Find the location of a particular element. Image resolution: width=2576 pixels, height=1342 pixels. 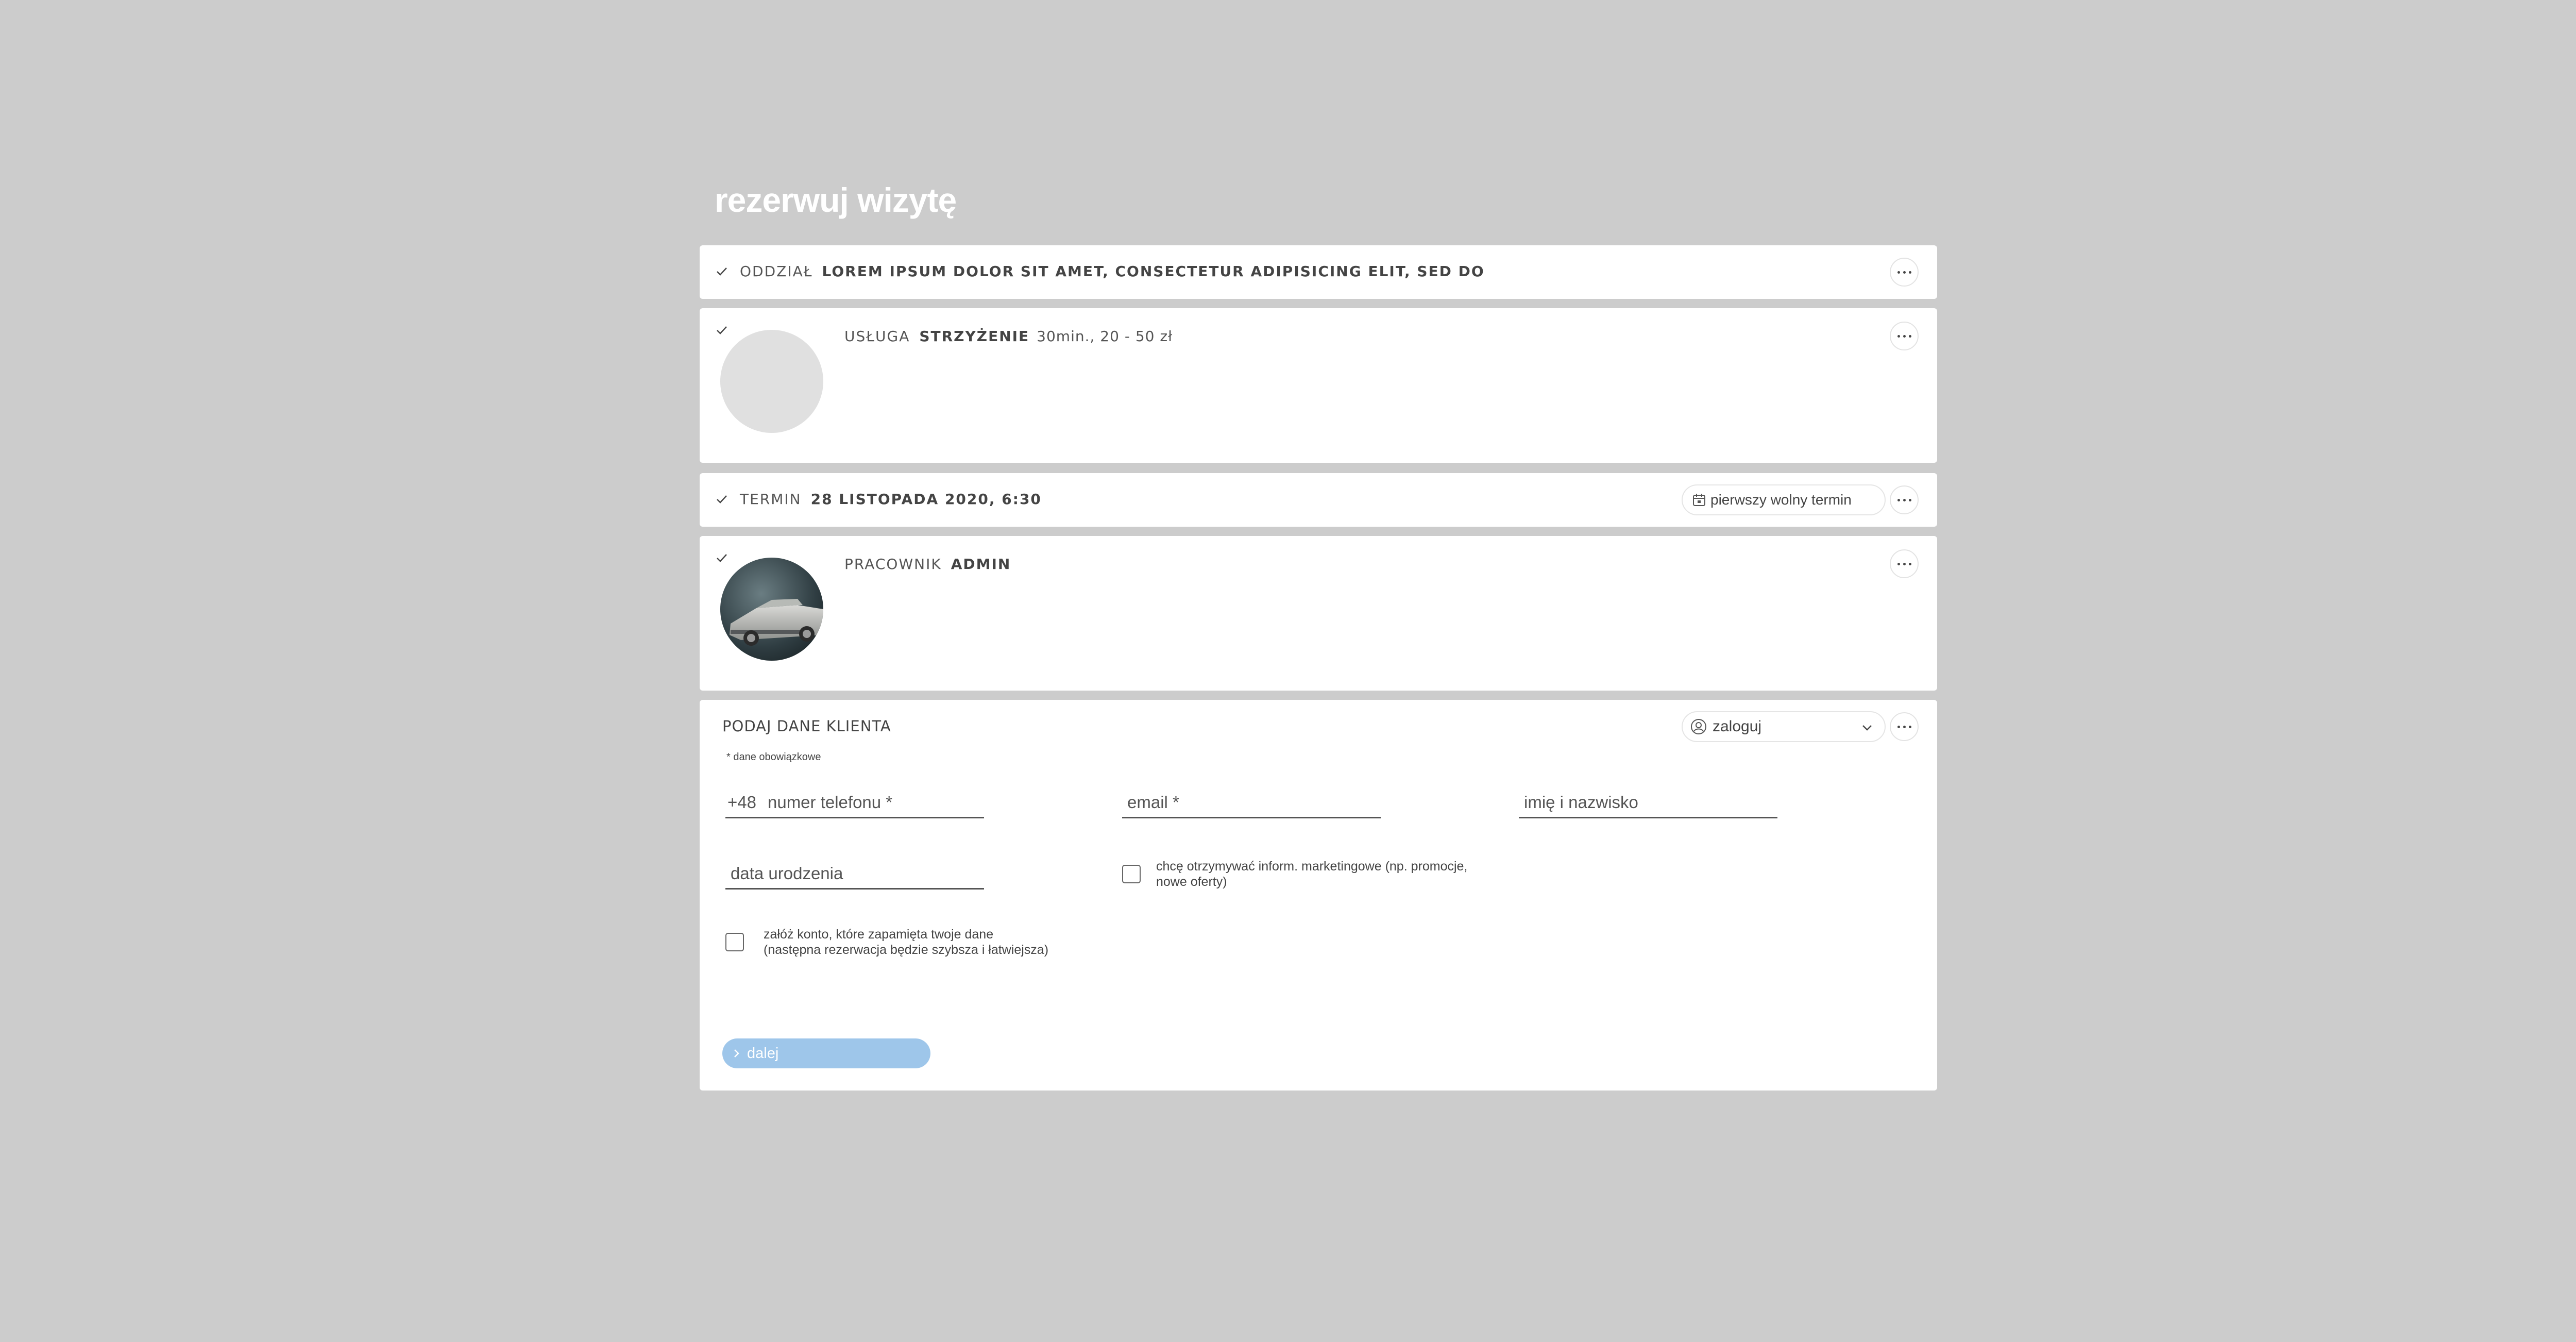

employee-avatar is located at coordinates (771, 609).